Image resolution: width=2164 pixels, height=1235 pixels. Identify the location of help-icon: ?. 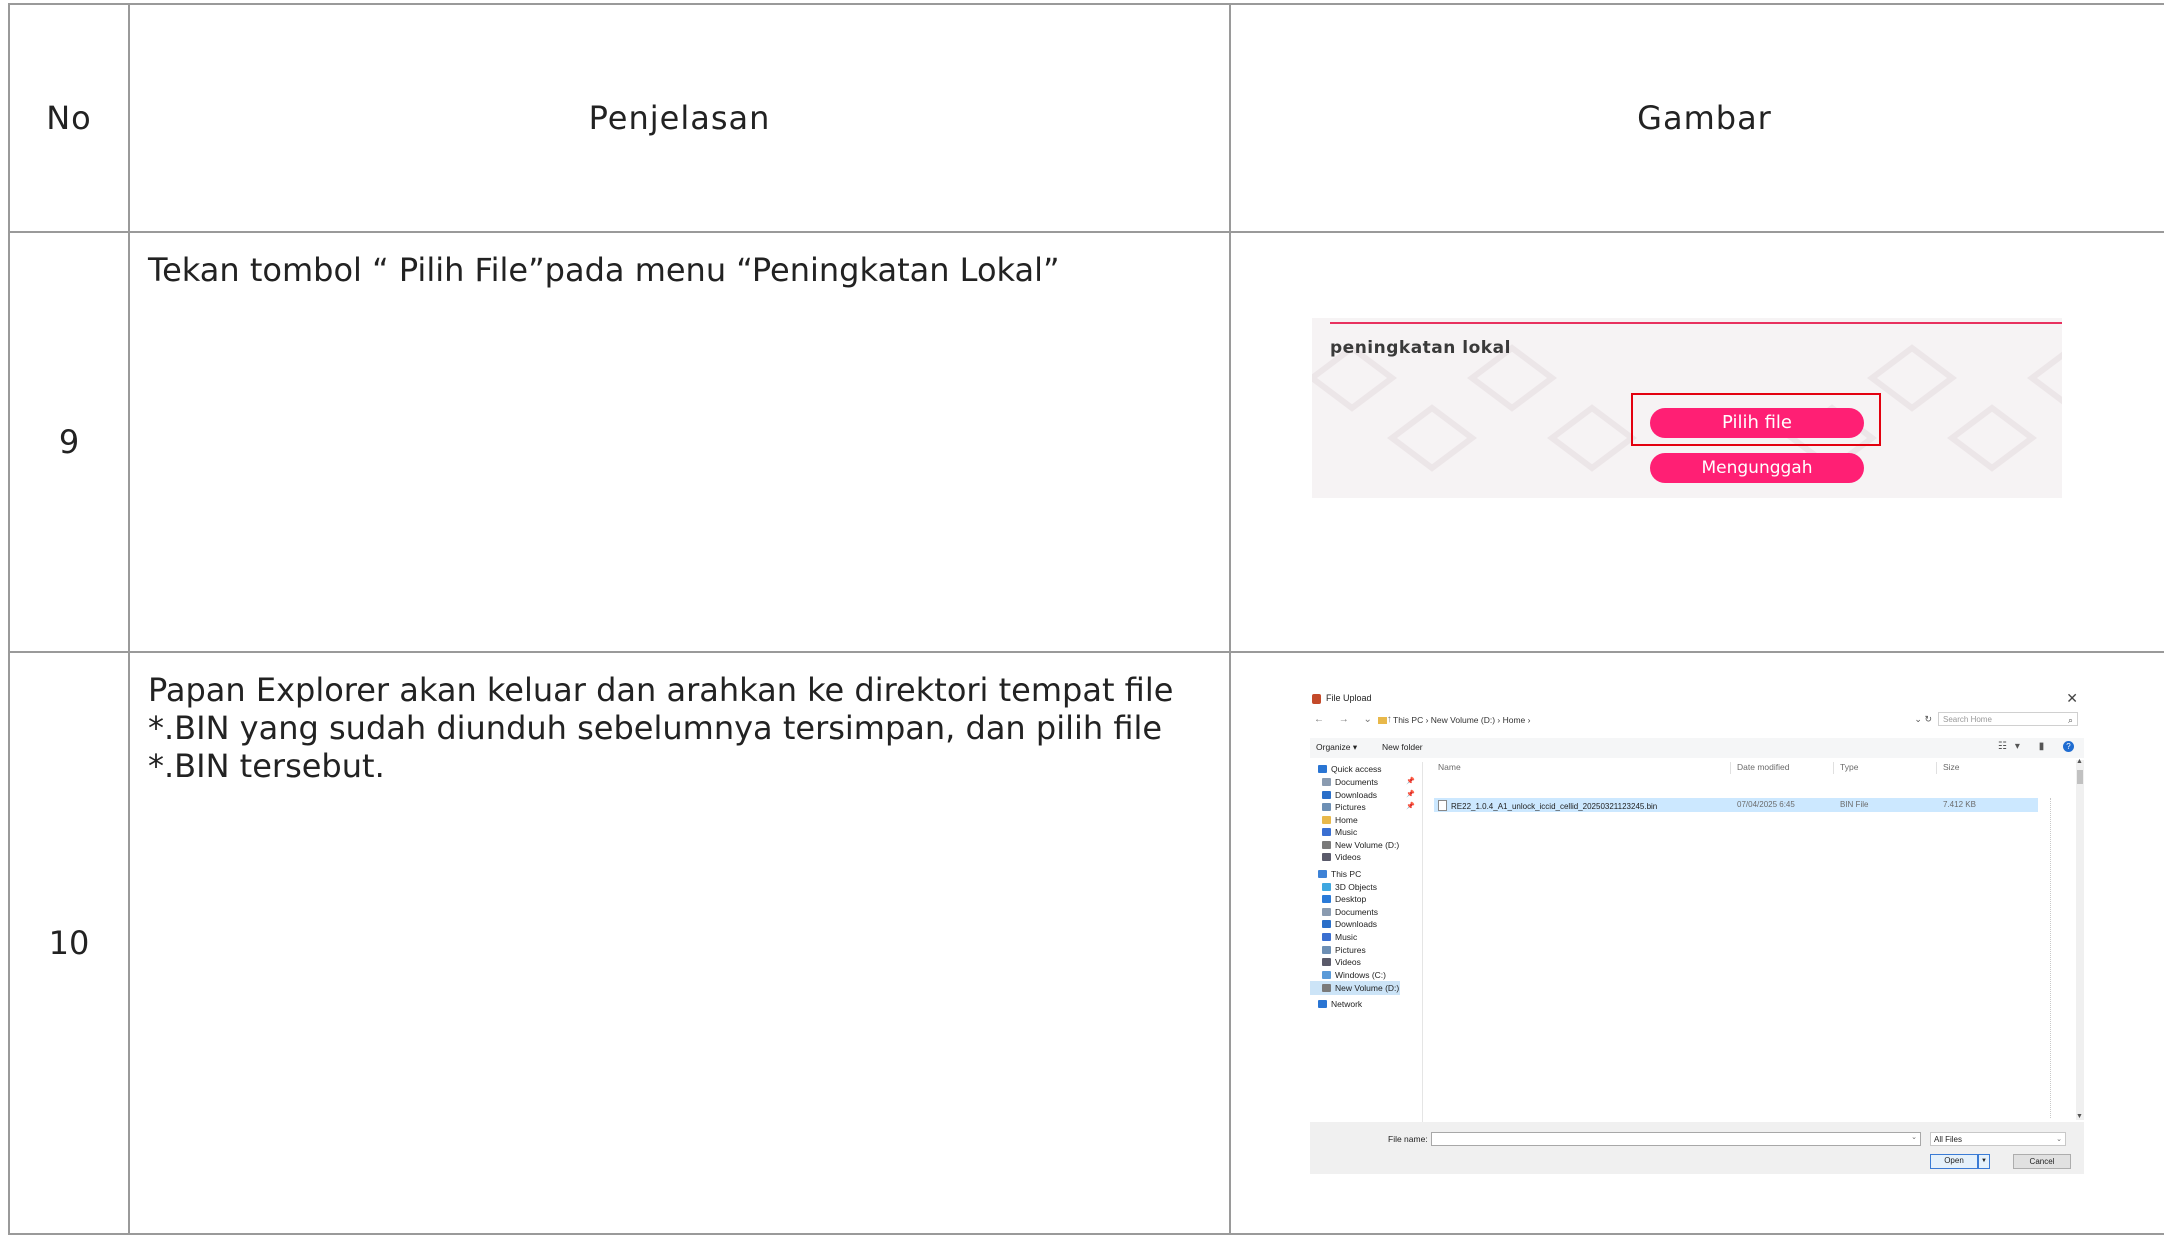
(2068, 746).